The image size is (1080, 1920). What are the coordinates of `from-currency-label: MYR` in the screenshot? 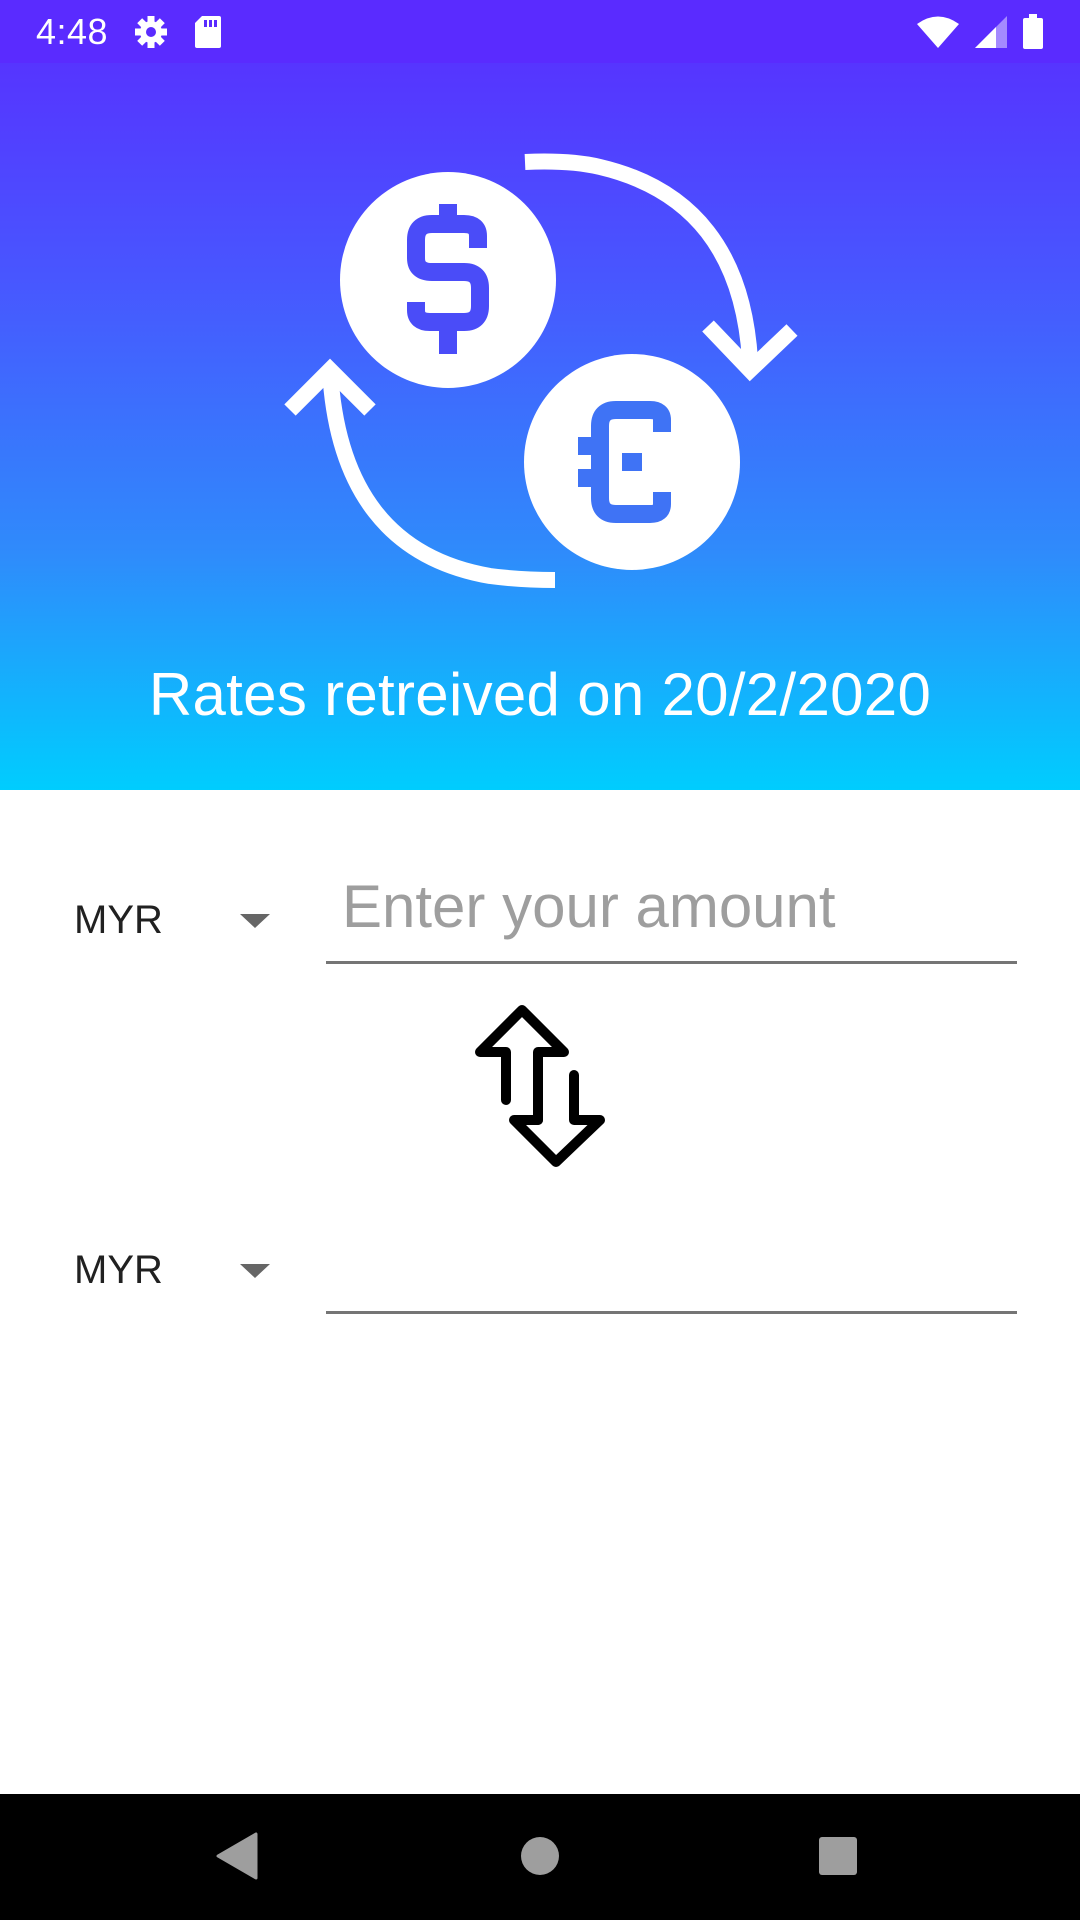 It's located at (118, 919).